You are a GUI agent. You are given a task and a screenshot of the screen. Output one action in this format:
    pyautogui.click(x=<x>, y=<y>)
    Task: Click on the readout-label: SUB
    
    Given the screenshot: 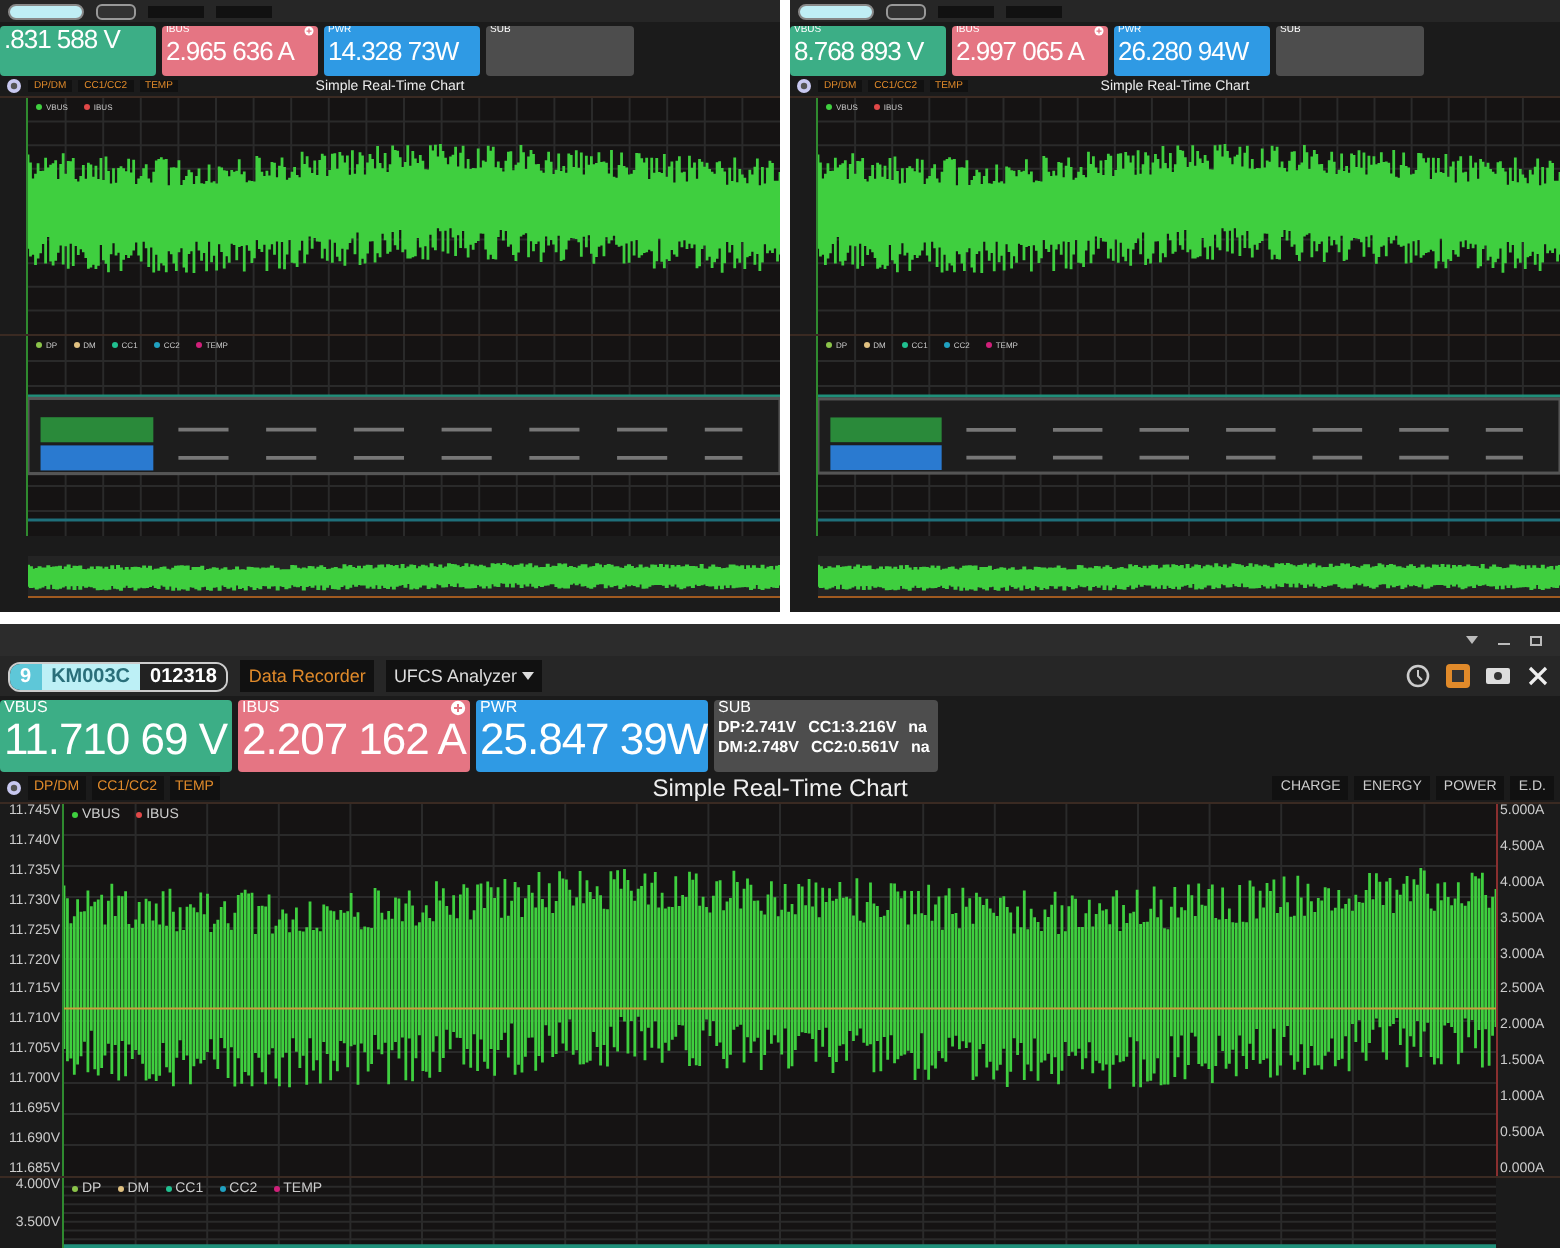 What is the action you would take?
    pyautogui.click(x=734, y=709)
    